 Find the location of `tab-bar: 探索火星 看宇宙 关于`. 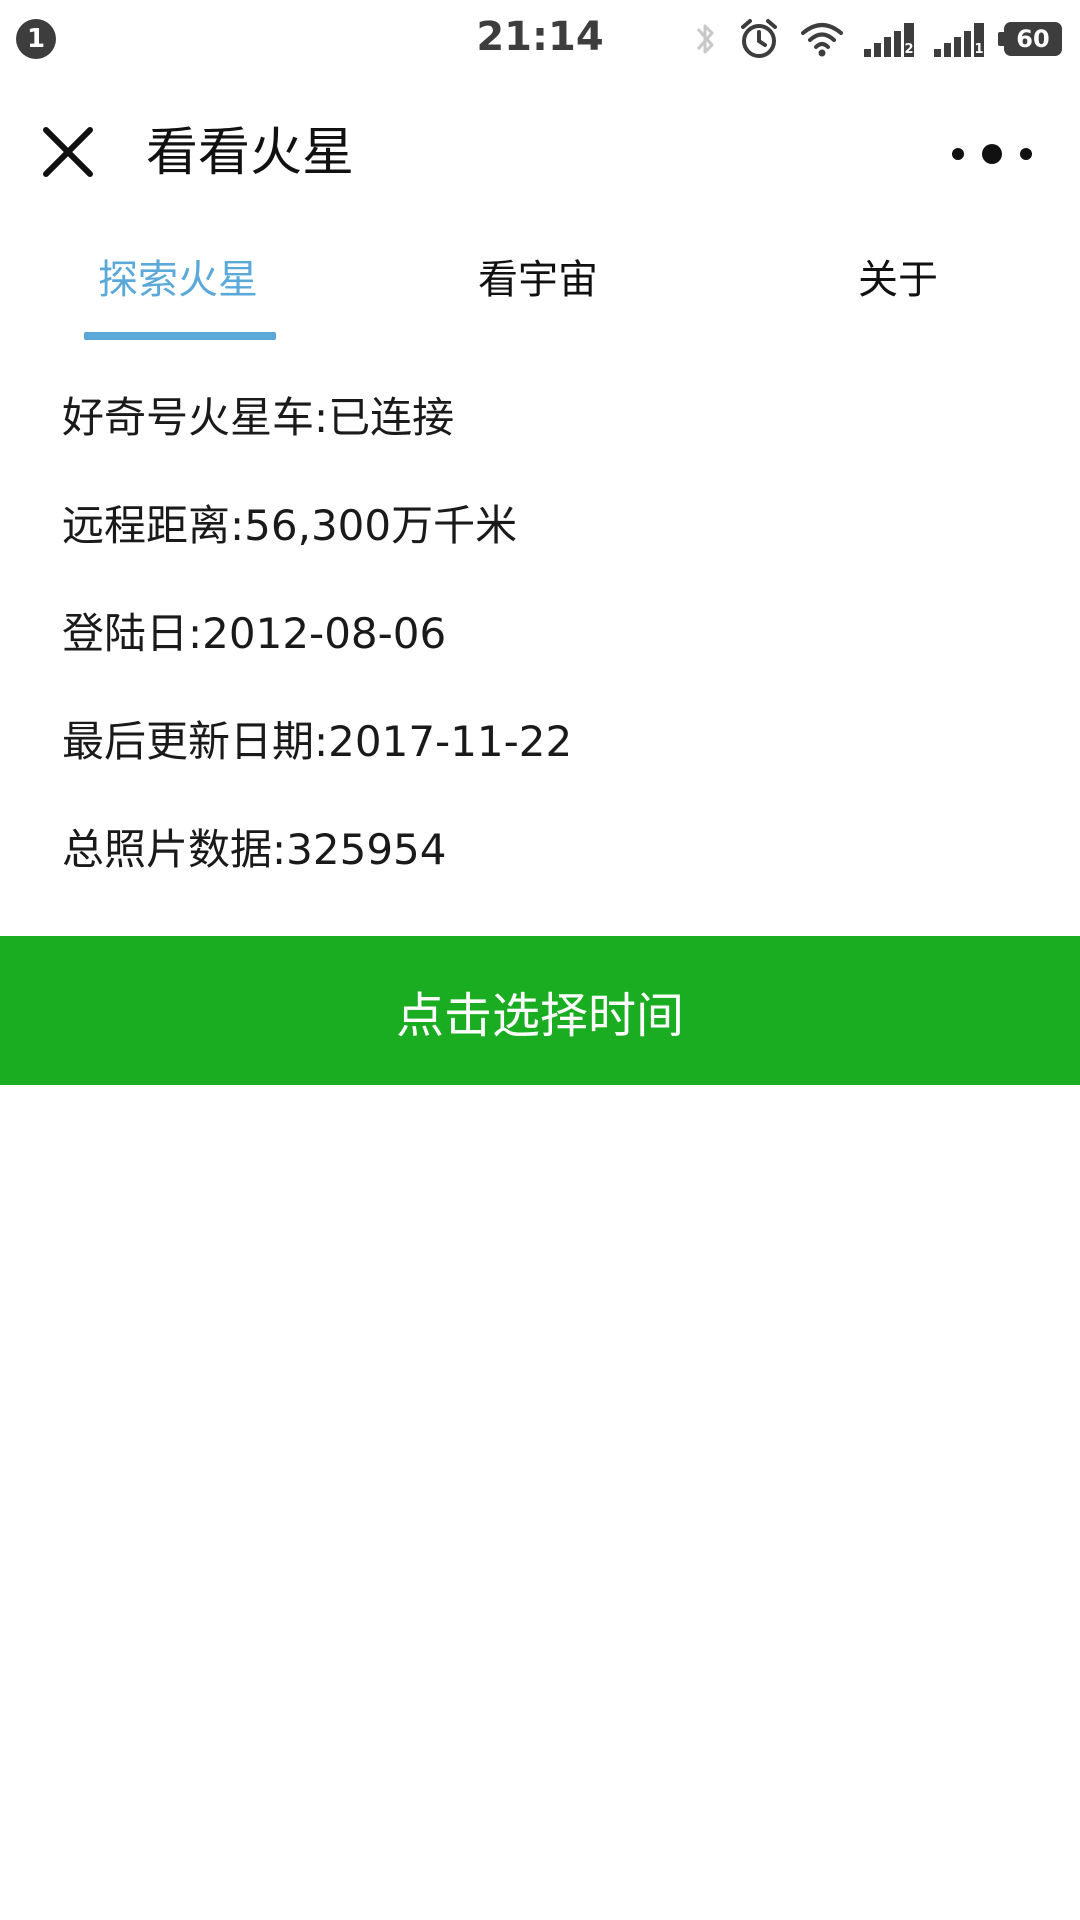

tab-bar: 探索火星 看宇宙 关于 is located at coordinates (540, 283).